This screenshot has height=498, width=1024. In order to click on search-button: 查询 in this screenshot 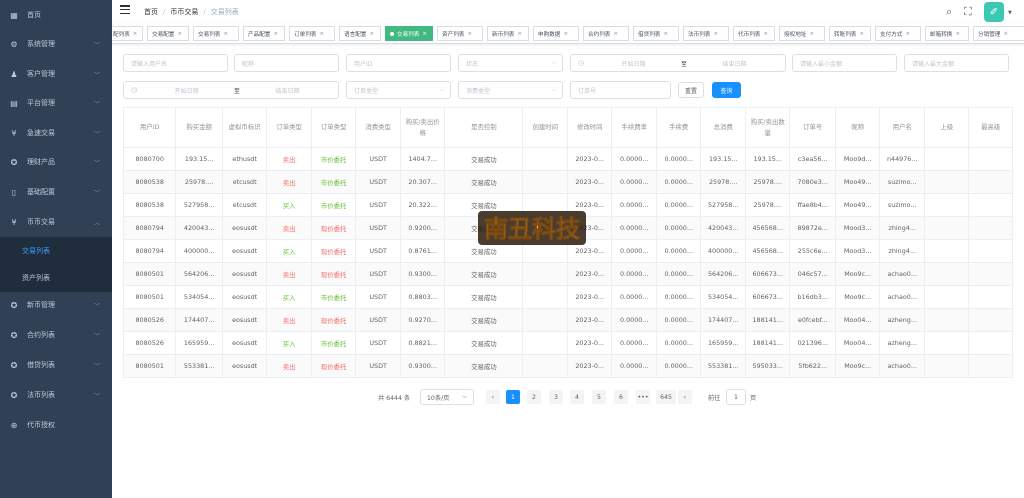, I will do `click(726, 90)`.